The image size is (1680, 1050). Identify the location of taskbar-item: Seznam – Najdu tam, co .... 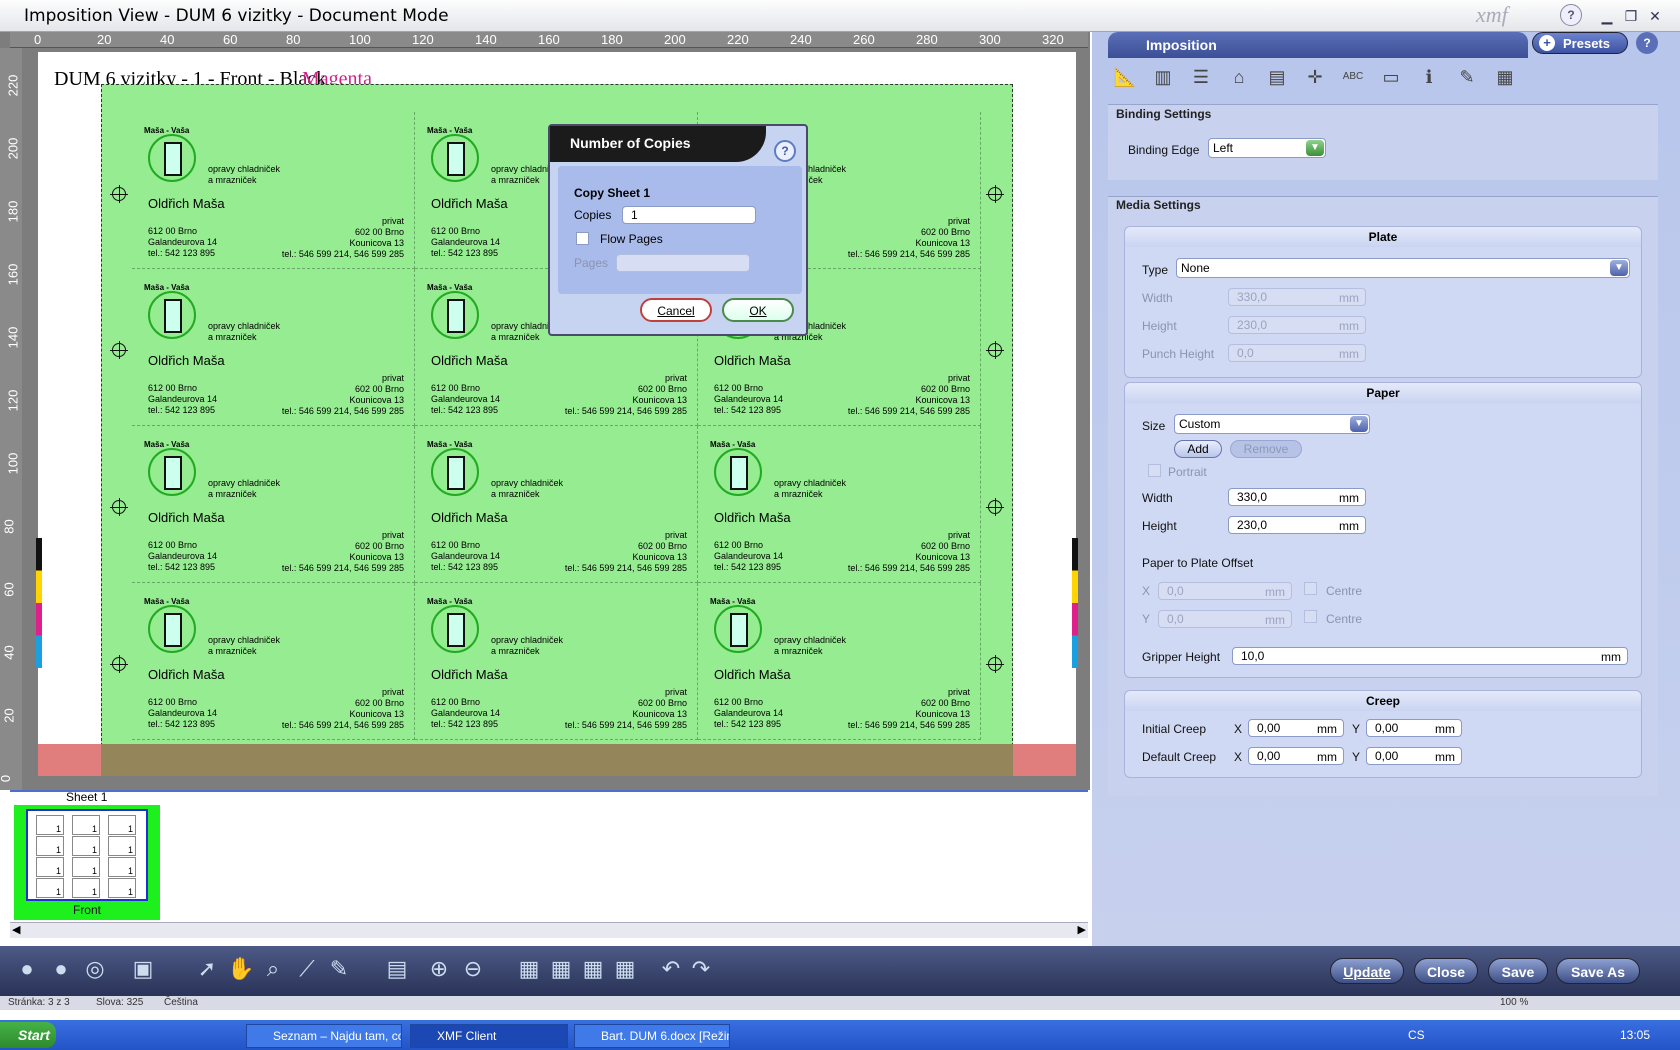
(324, 1036).